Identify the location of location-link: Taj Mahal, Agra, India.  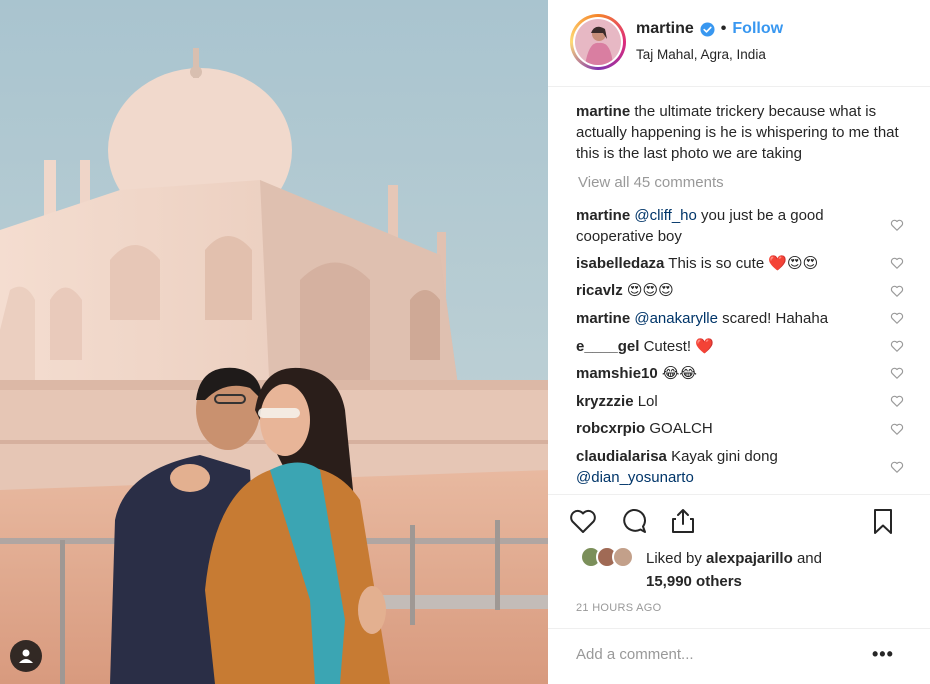
(701, 54).